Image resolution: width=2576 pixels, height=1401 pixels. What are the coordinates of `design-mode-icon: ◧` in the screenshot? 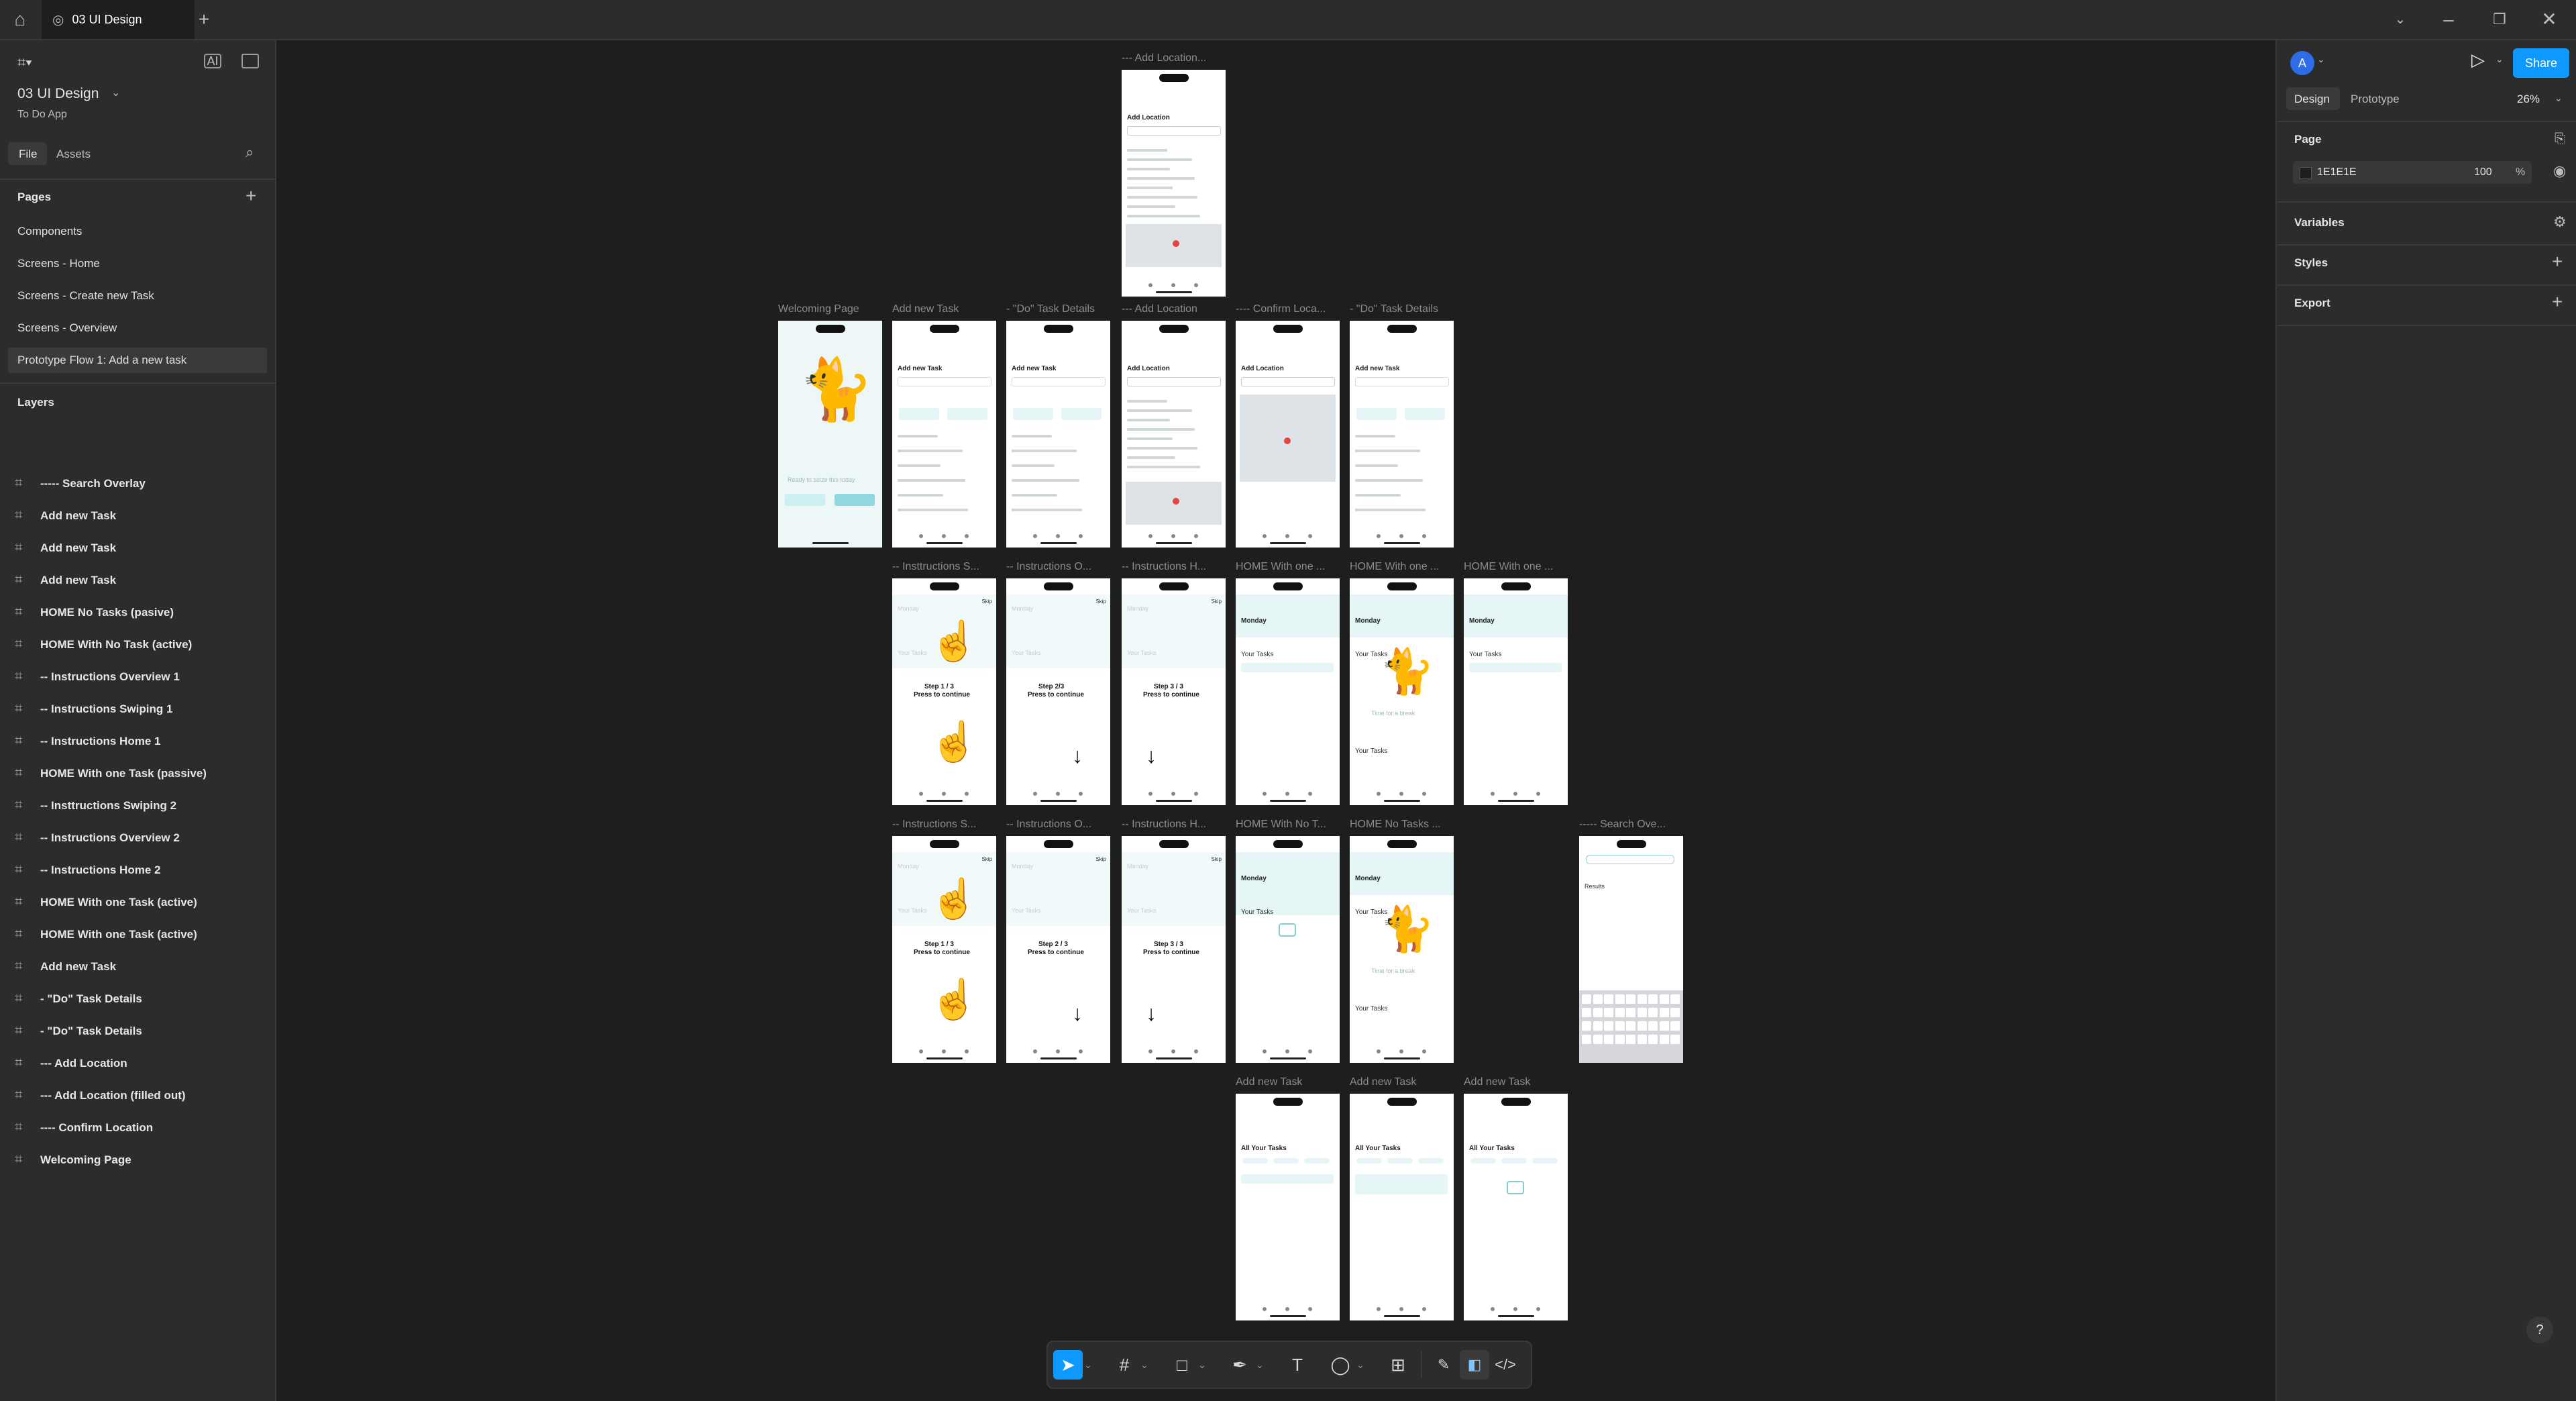 It's located at (1474, 1365).